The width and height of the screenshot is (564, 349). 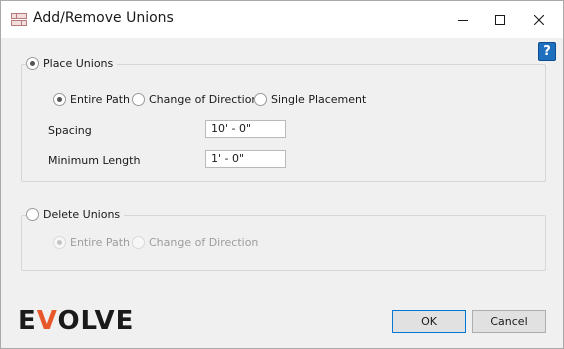 I want to click on help-icon: ?, so click(x=547, y=51).